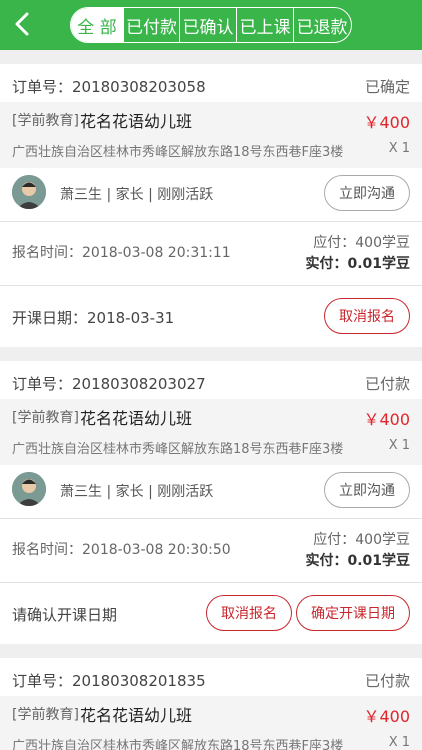 The width and height of the screenshot is (422, 750). I want to click on tab-confirmed: 已确认, so click(207, 25).